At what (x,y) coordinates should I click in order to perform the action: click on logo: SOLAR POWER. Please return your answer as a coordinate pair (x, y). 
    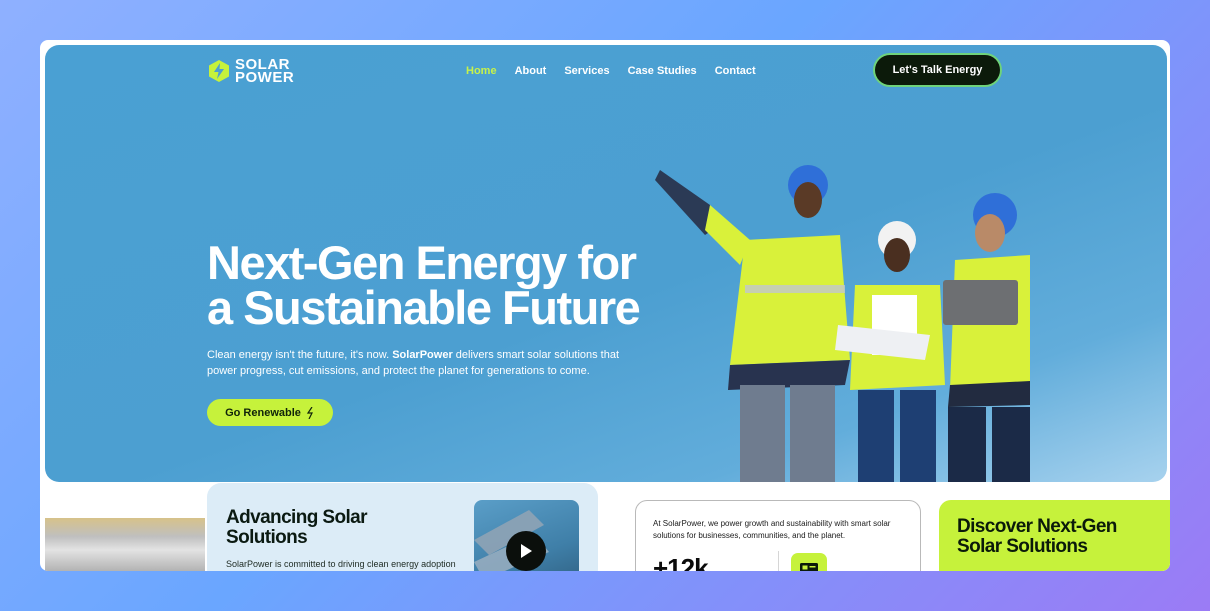
    Looking at the image, I should click on (251, 71).